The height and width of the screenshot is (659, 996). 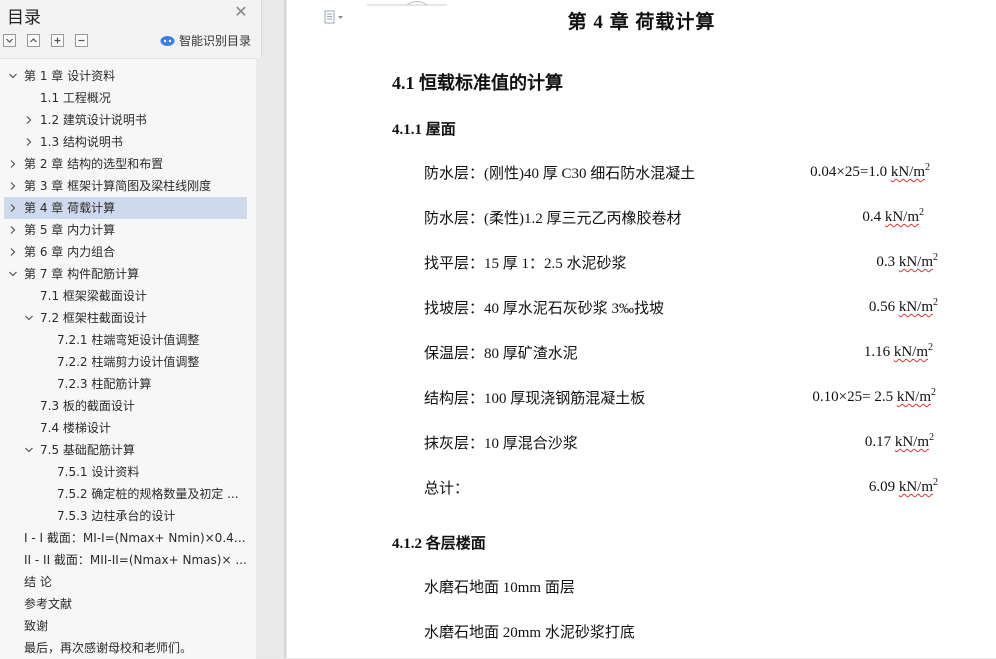 I want to click on subsection-roof-title: 4.1.1 屋面, so click(x=424, y=130).